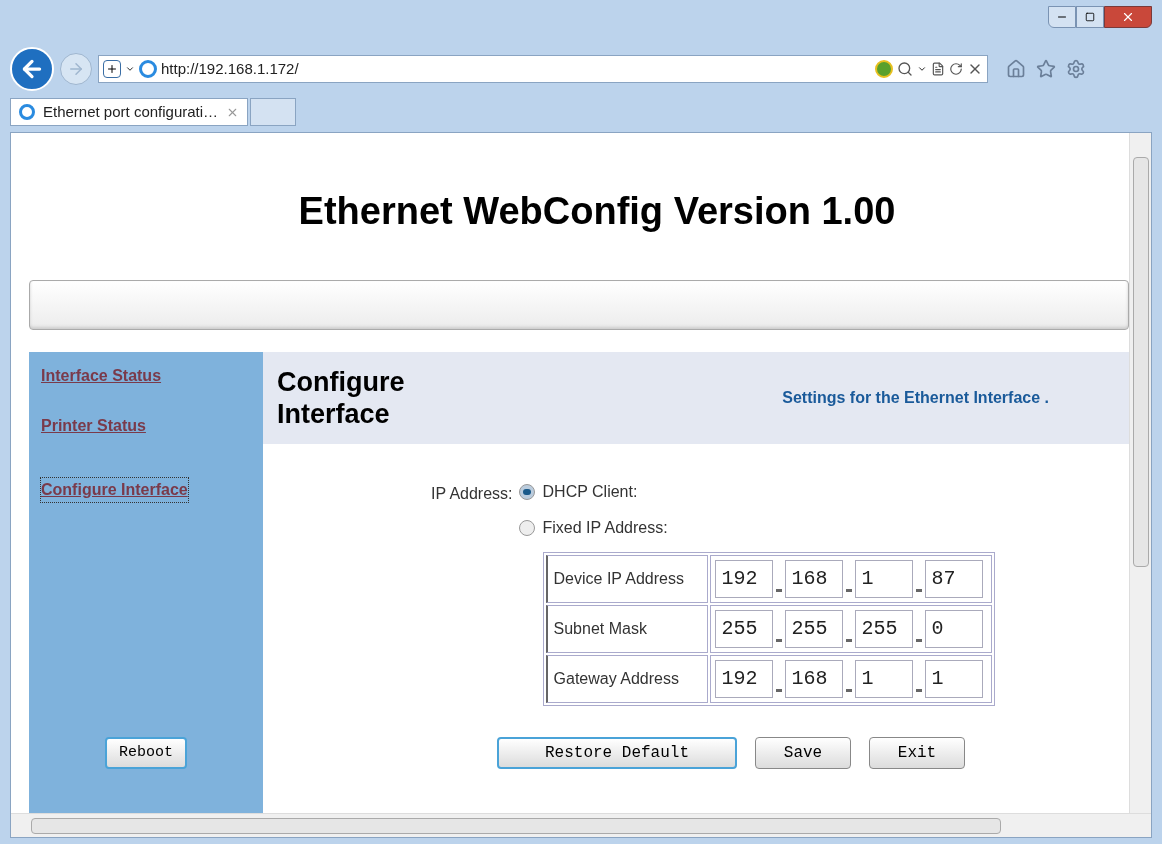  Describe the element at coordinates (32, 69) in the screenshot. I see `back-button` at that location.